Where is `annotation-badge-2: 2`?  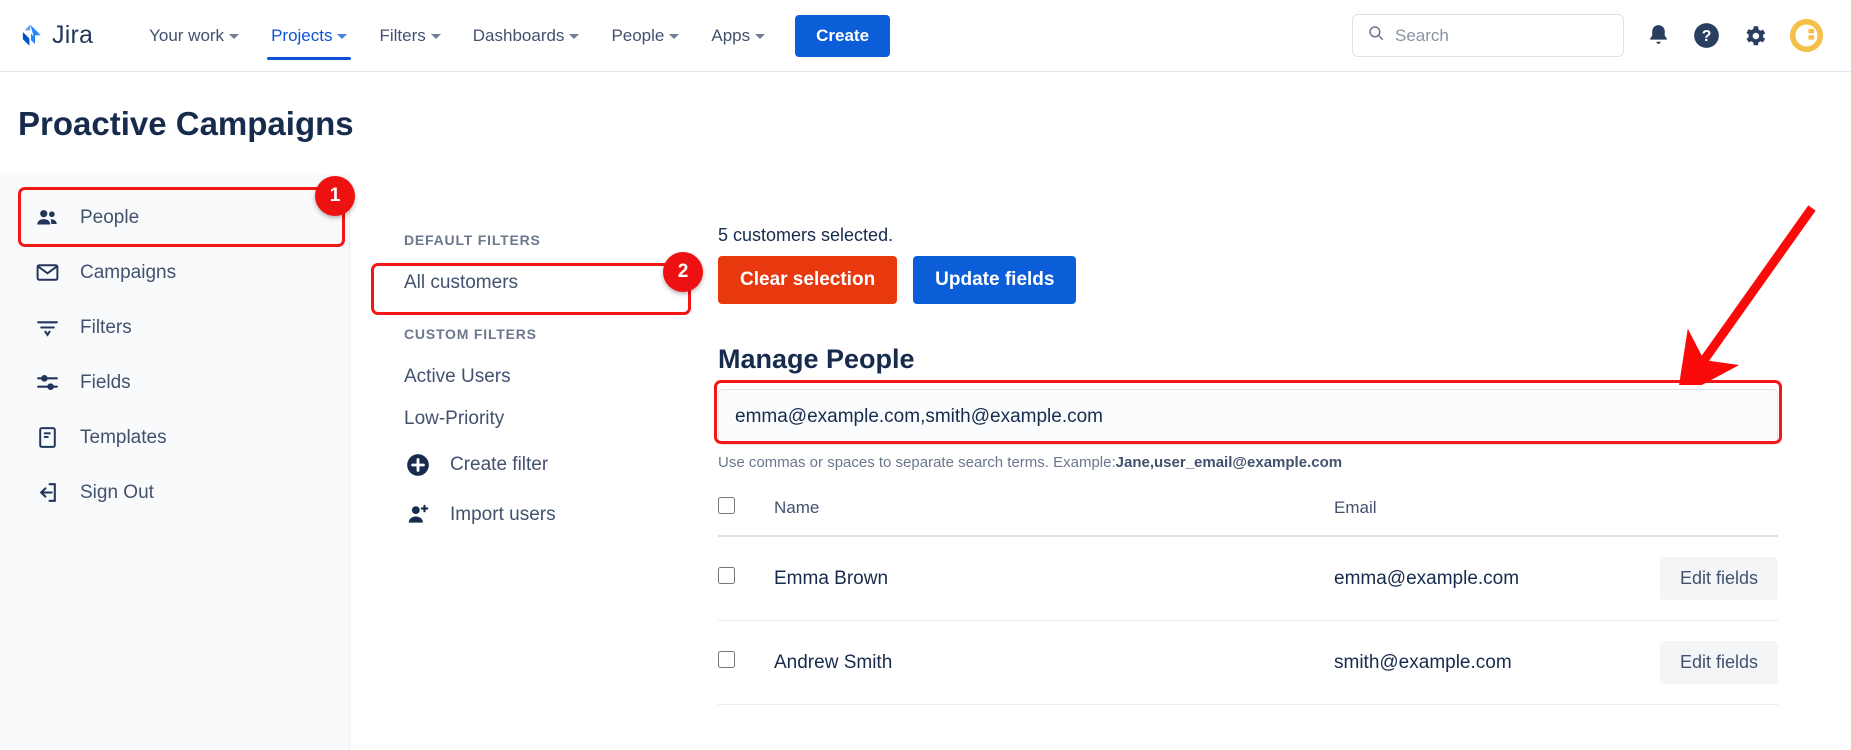 annotation-badge-2: 2 is located at coordinates (683, 272).